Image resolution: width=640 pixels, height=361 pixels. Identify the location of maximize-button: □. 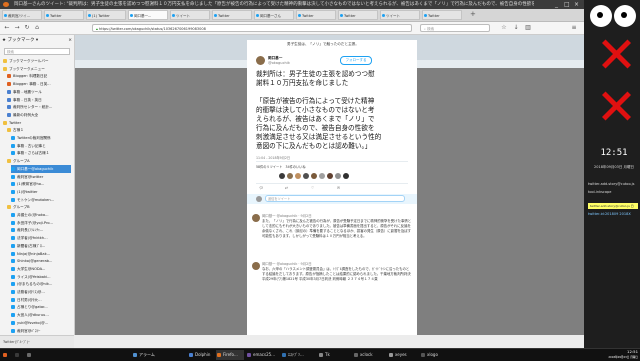
(567, 4).